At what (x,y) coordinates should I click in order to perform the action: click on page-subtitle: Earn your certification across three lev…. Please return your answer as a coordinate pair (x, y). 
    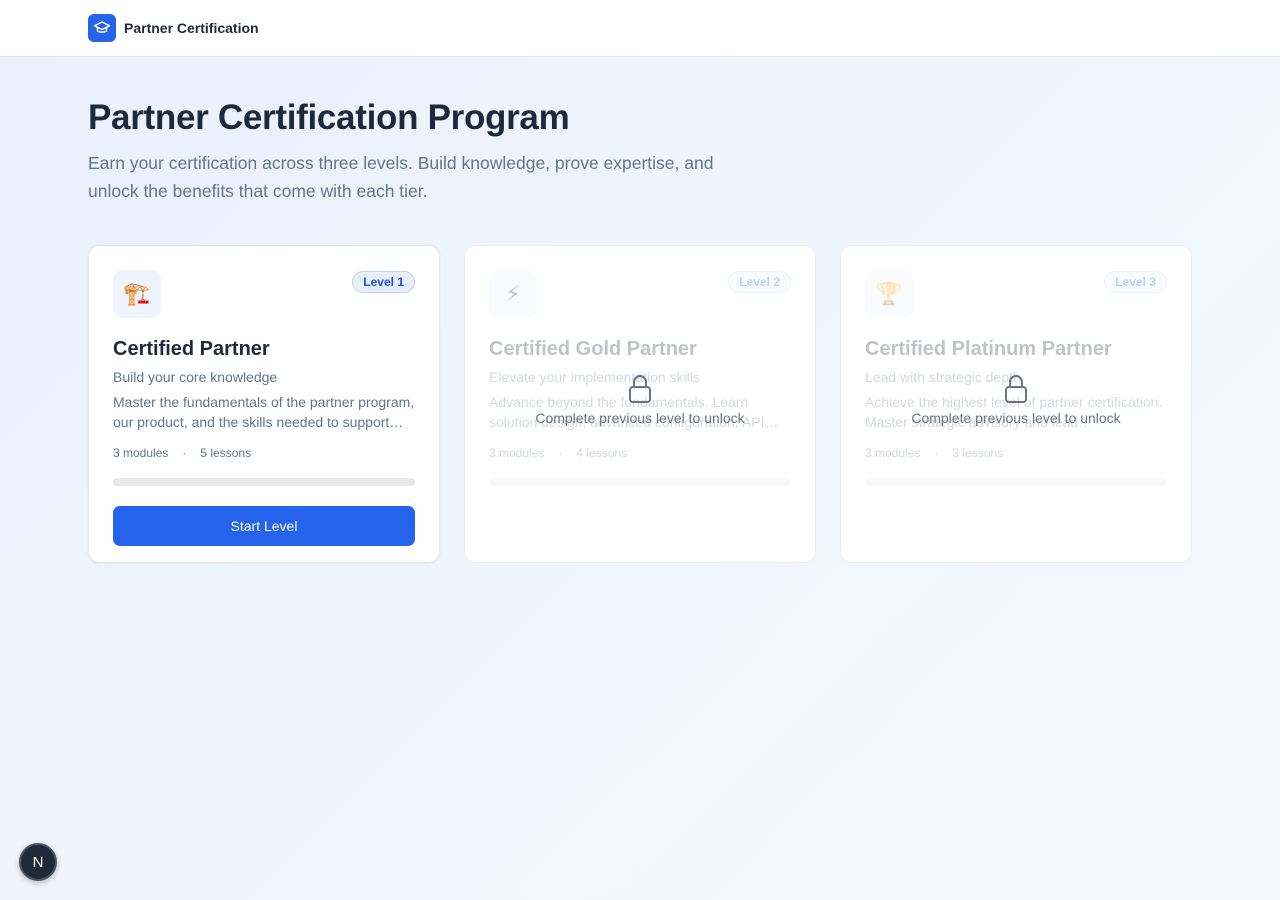
    Looking at the image, I should click on (401, 177).